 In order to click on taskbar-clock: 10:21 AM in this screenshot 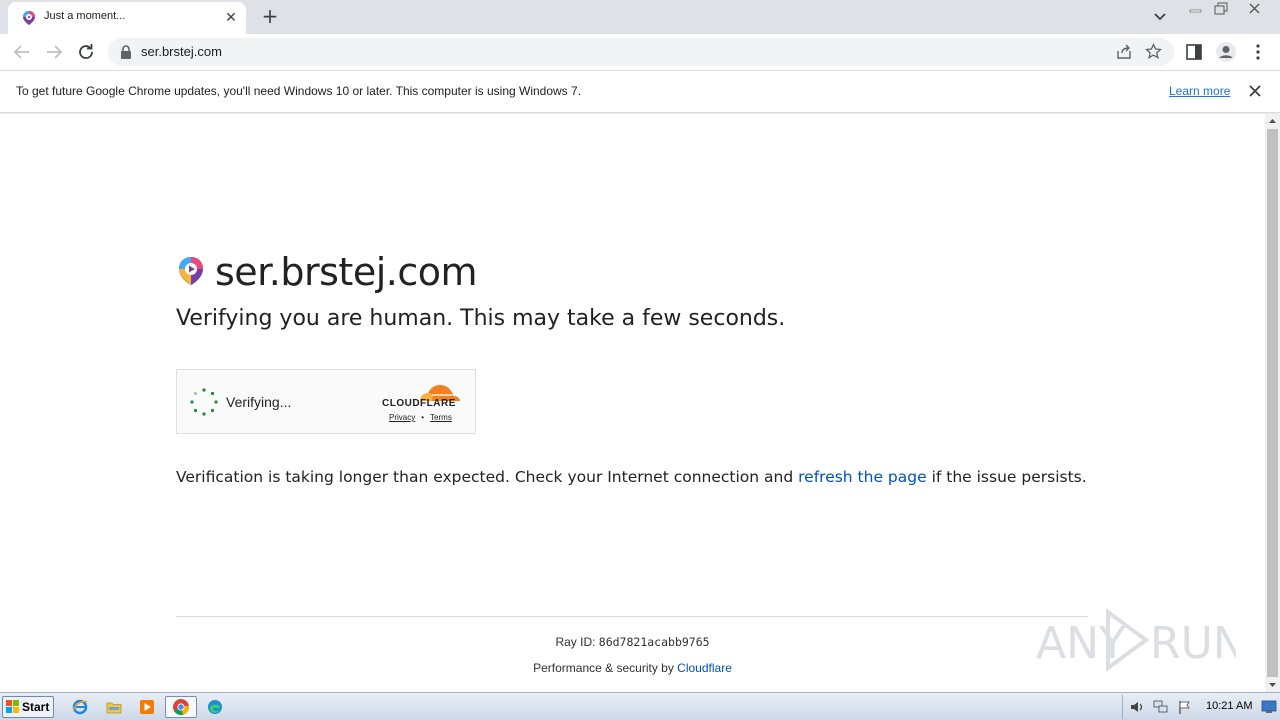, I will do `click(1229, 706)`.